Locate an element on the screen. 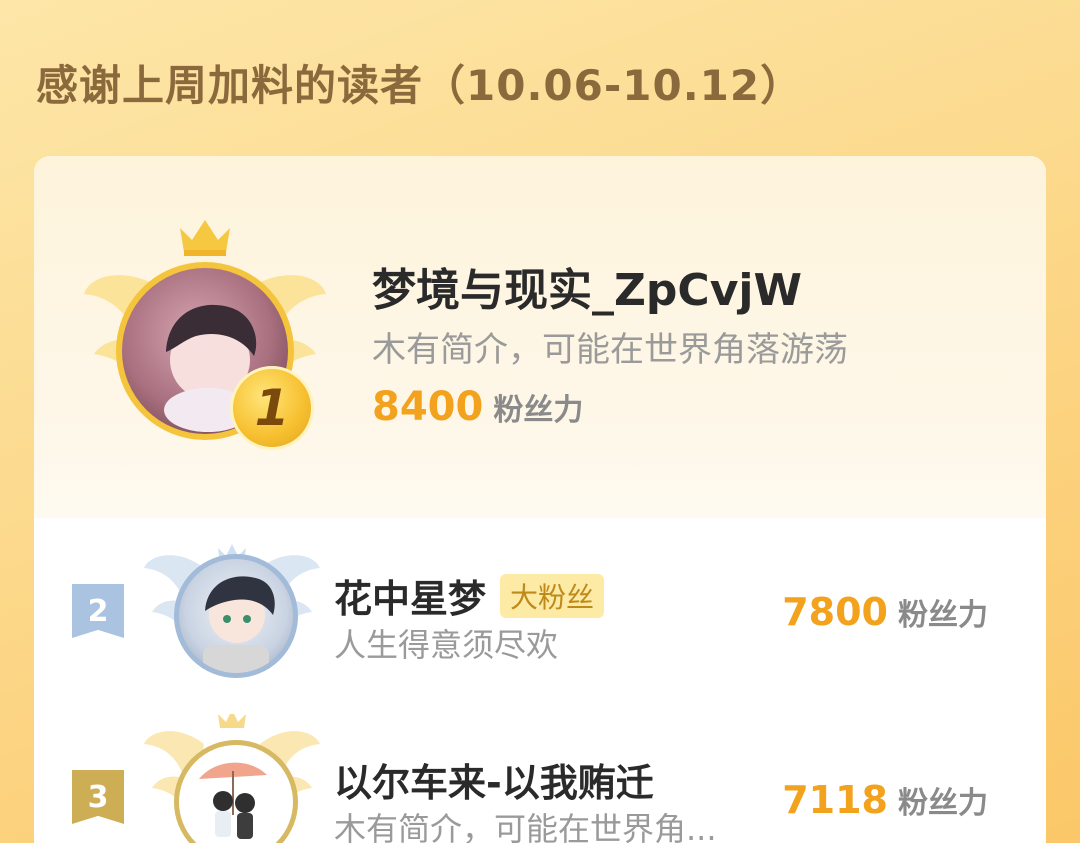 The height and width of the screenshot is (843, 1080). big-fan-badge: 大粉丝 is located at coordinates (552, 595).